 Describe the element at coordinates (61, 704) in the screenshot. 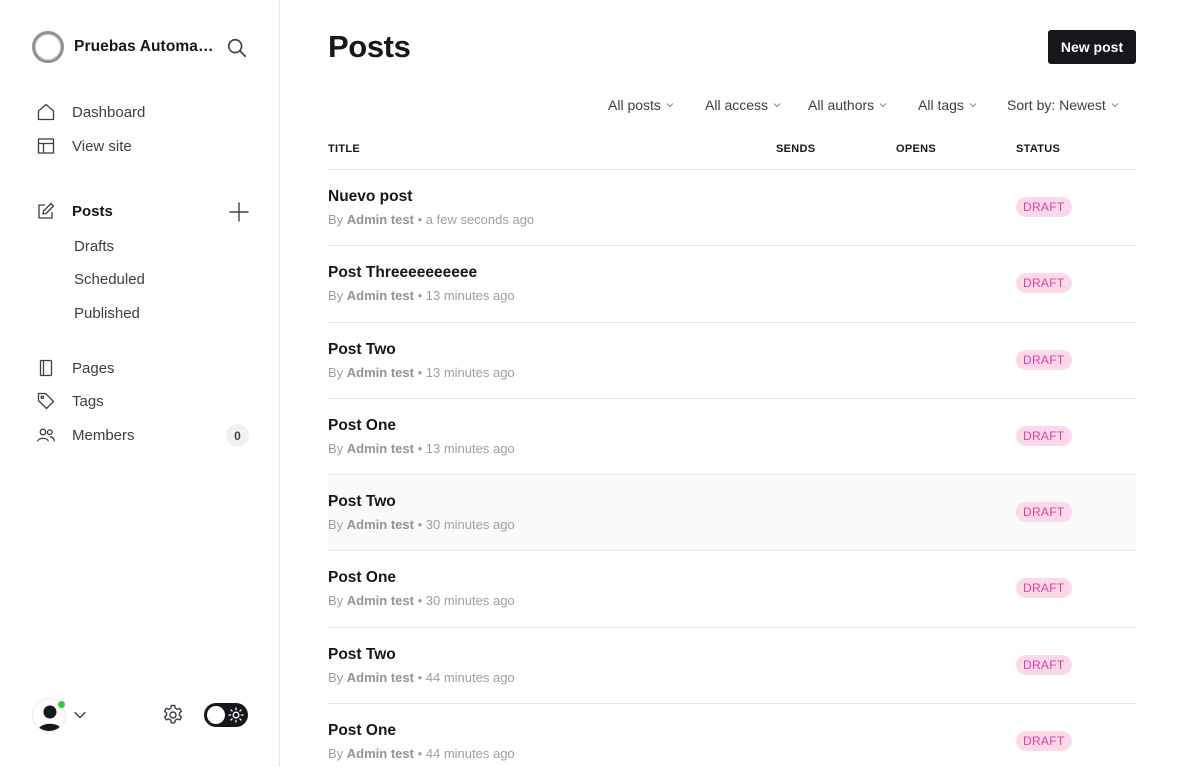

I see `online-status-dot` at that location.